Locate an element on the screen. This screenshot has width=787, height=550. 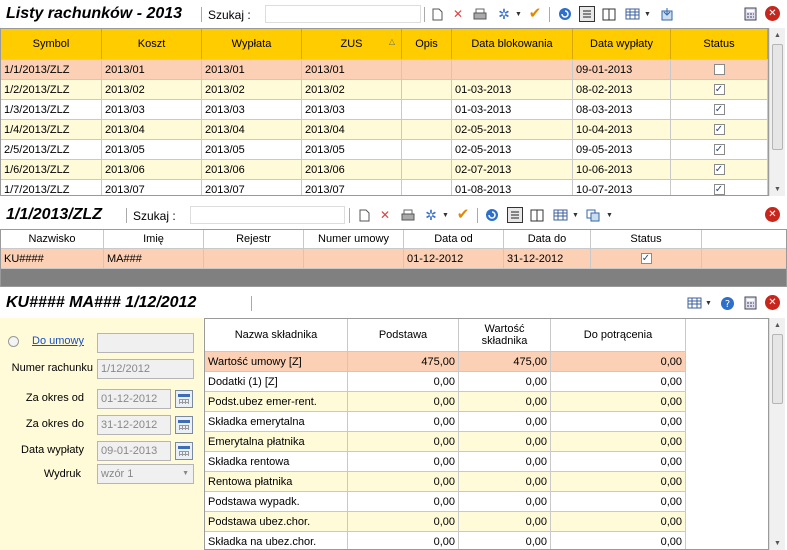
contracts-column-header: Status is located at coordinates (646, 239).